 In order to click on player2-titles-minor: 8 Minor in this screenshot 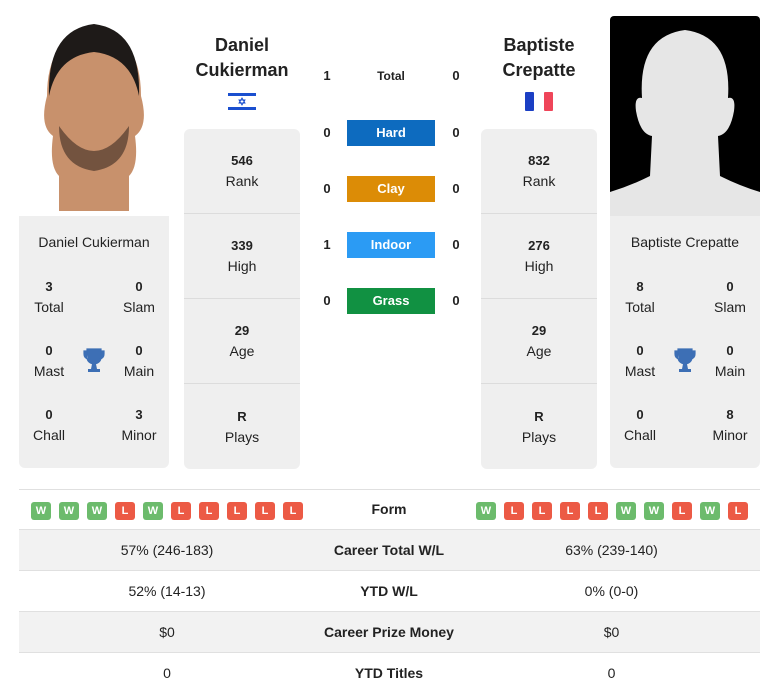, I will do `click(730, 425)`.